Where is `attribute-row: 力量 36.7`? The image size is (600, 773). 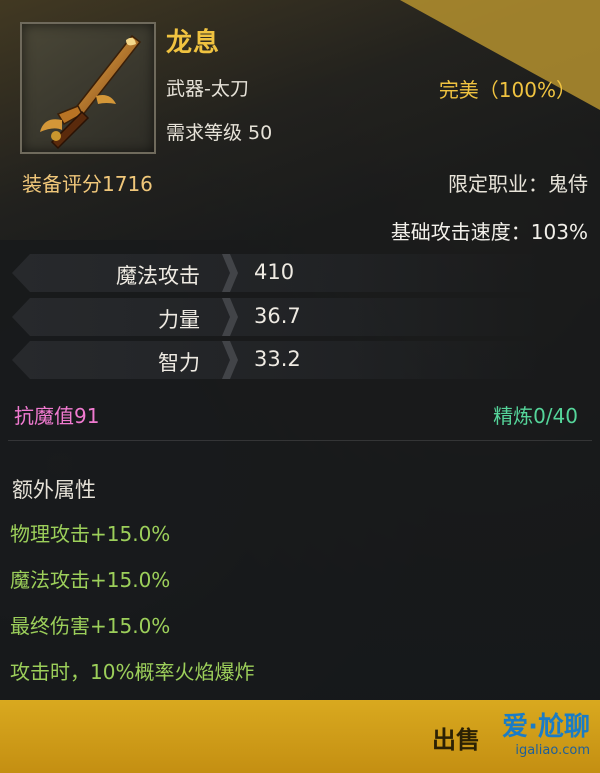
attribute-row: 力量 36.7 is located at coordinates (286, 317).